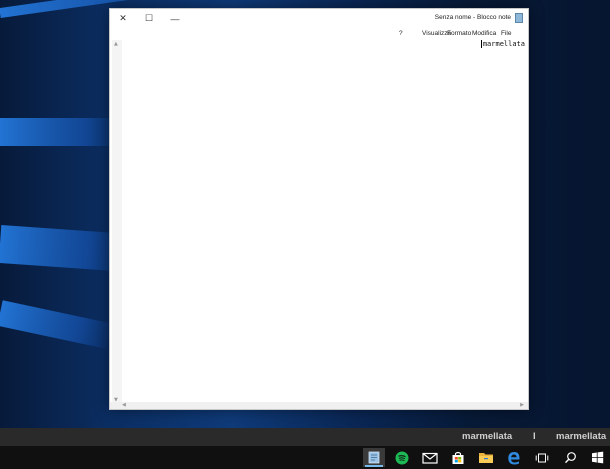 This screenshot has height=469, width=610. Describe the element at coordinates (472, 17) in the screenshot. I see `window-title: Senza nome - Blocco note` at that location.